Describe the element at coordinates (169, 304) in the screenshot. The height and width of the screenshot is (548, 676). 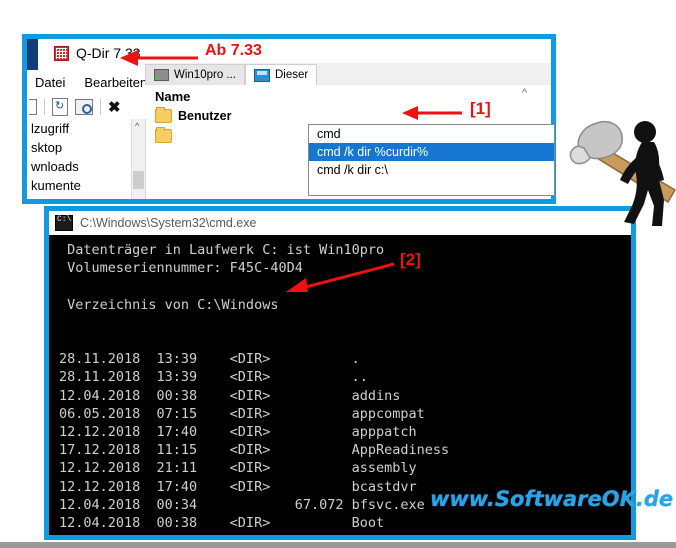
I see `cmd-line: Verzeichnis von C:\Windows` at that location.